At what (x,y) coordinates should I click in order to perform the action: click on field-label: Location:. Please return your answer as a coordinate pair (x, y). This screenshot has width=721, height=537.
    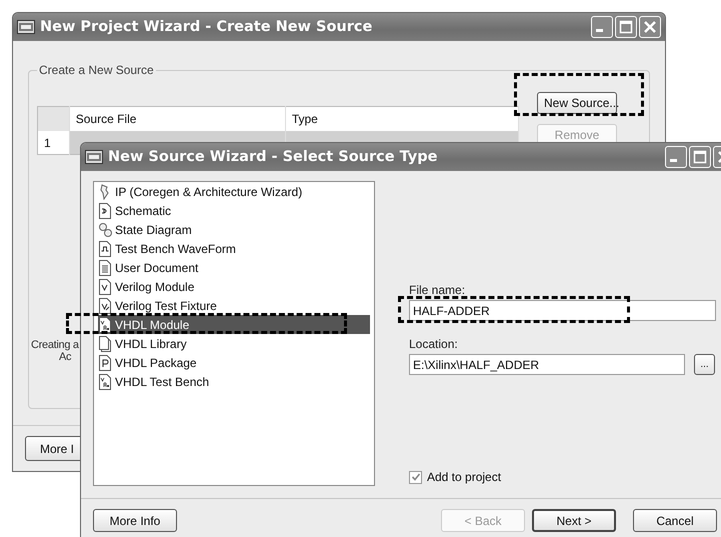
    Looking at the image, I should click on (434, 344).